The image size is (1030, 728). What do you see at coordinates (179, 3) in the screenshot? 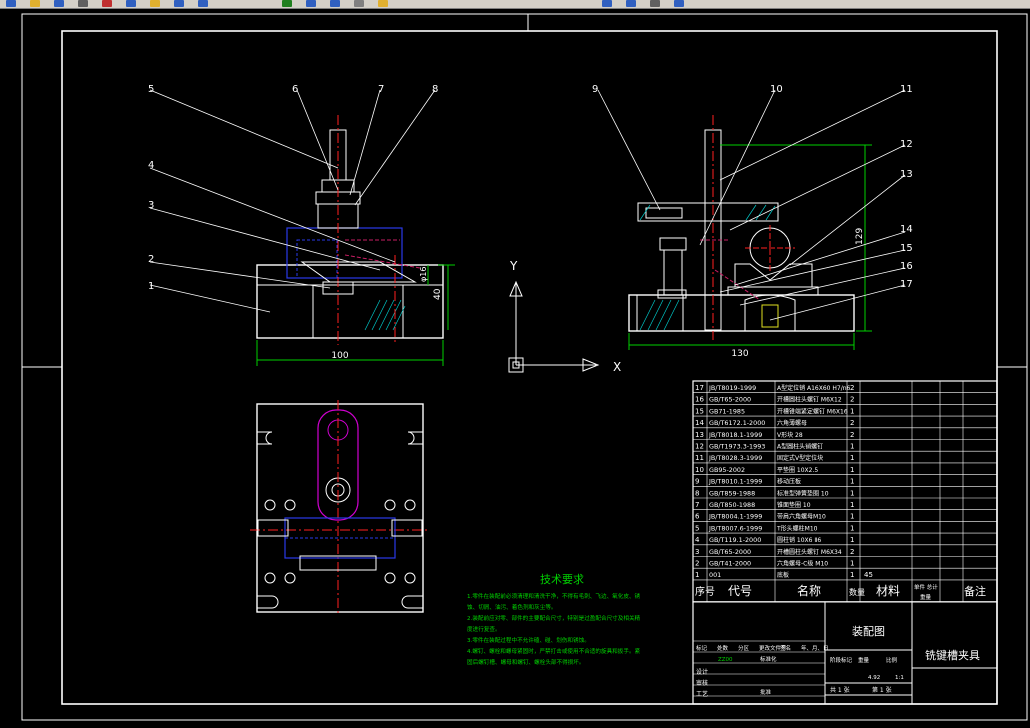
I see `undo-icon` at bounding box center [179, 3].